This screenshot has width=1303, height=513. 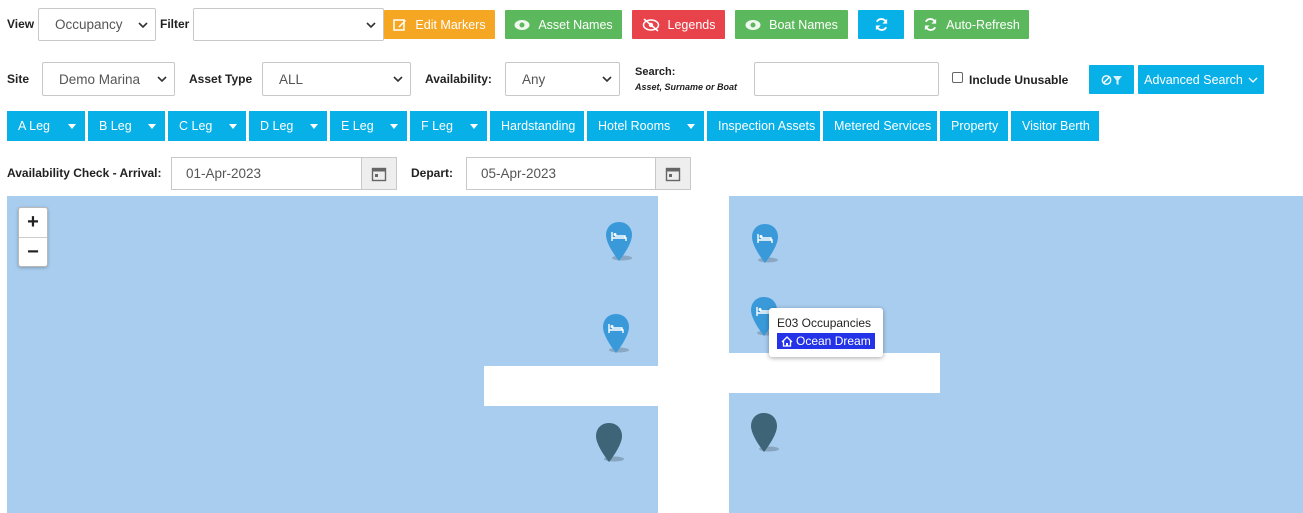 I want to click on leg-a-button: A Leg, so click(x=46, y=126).